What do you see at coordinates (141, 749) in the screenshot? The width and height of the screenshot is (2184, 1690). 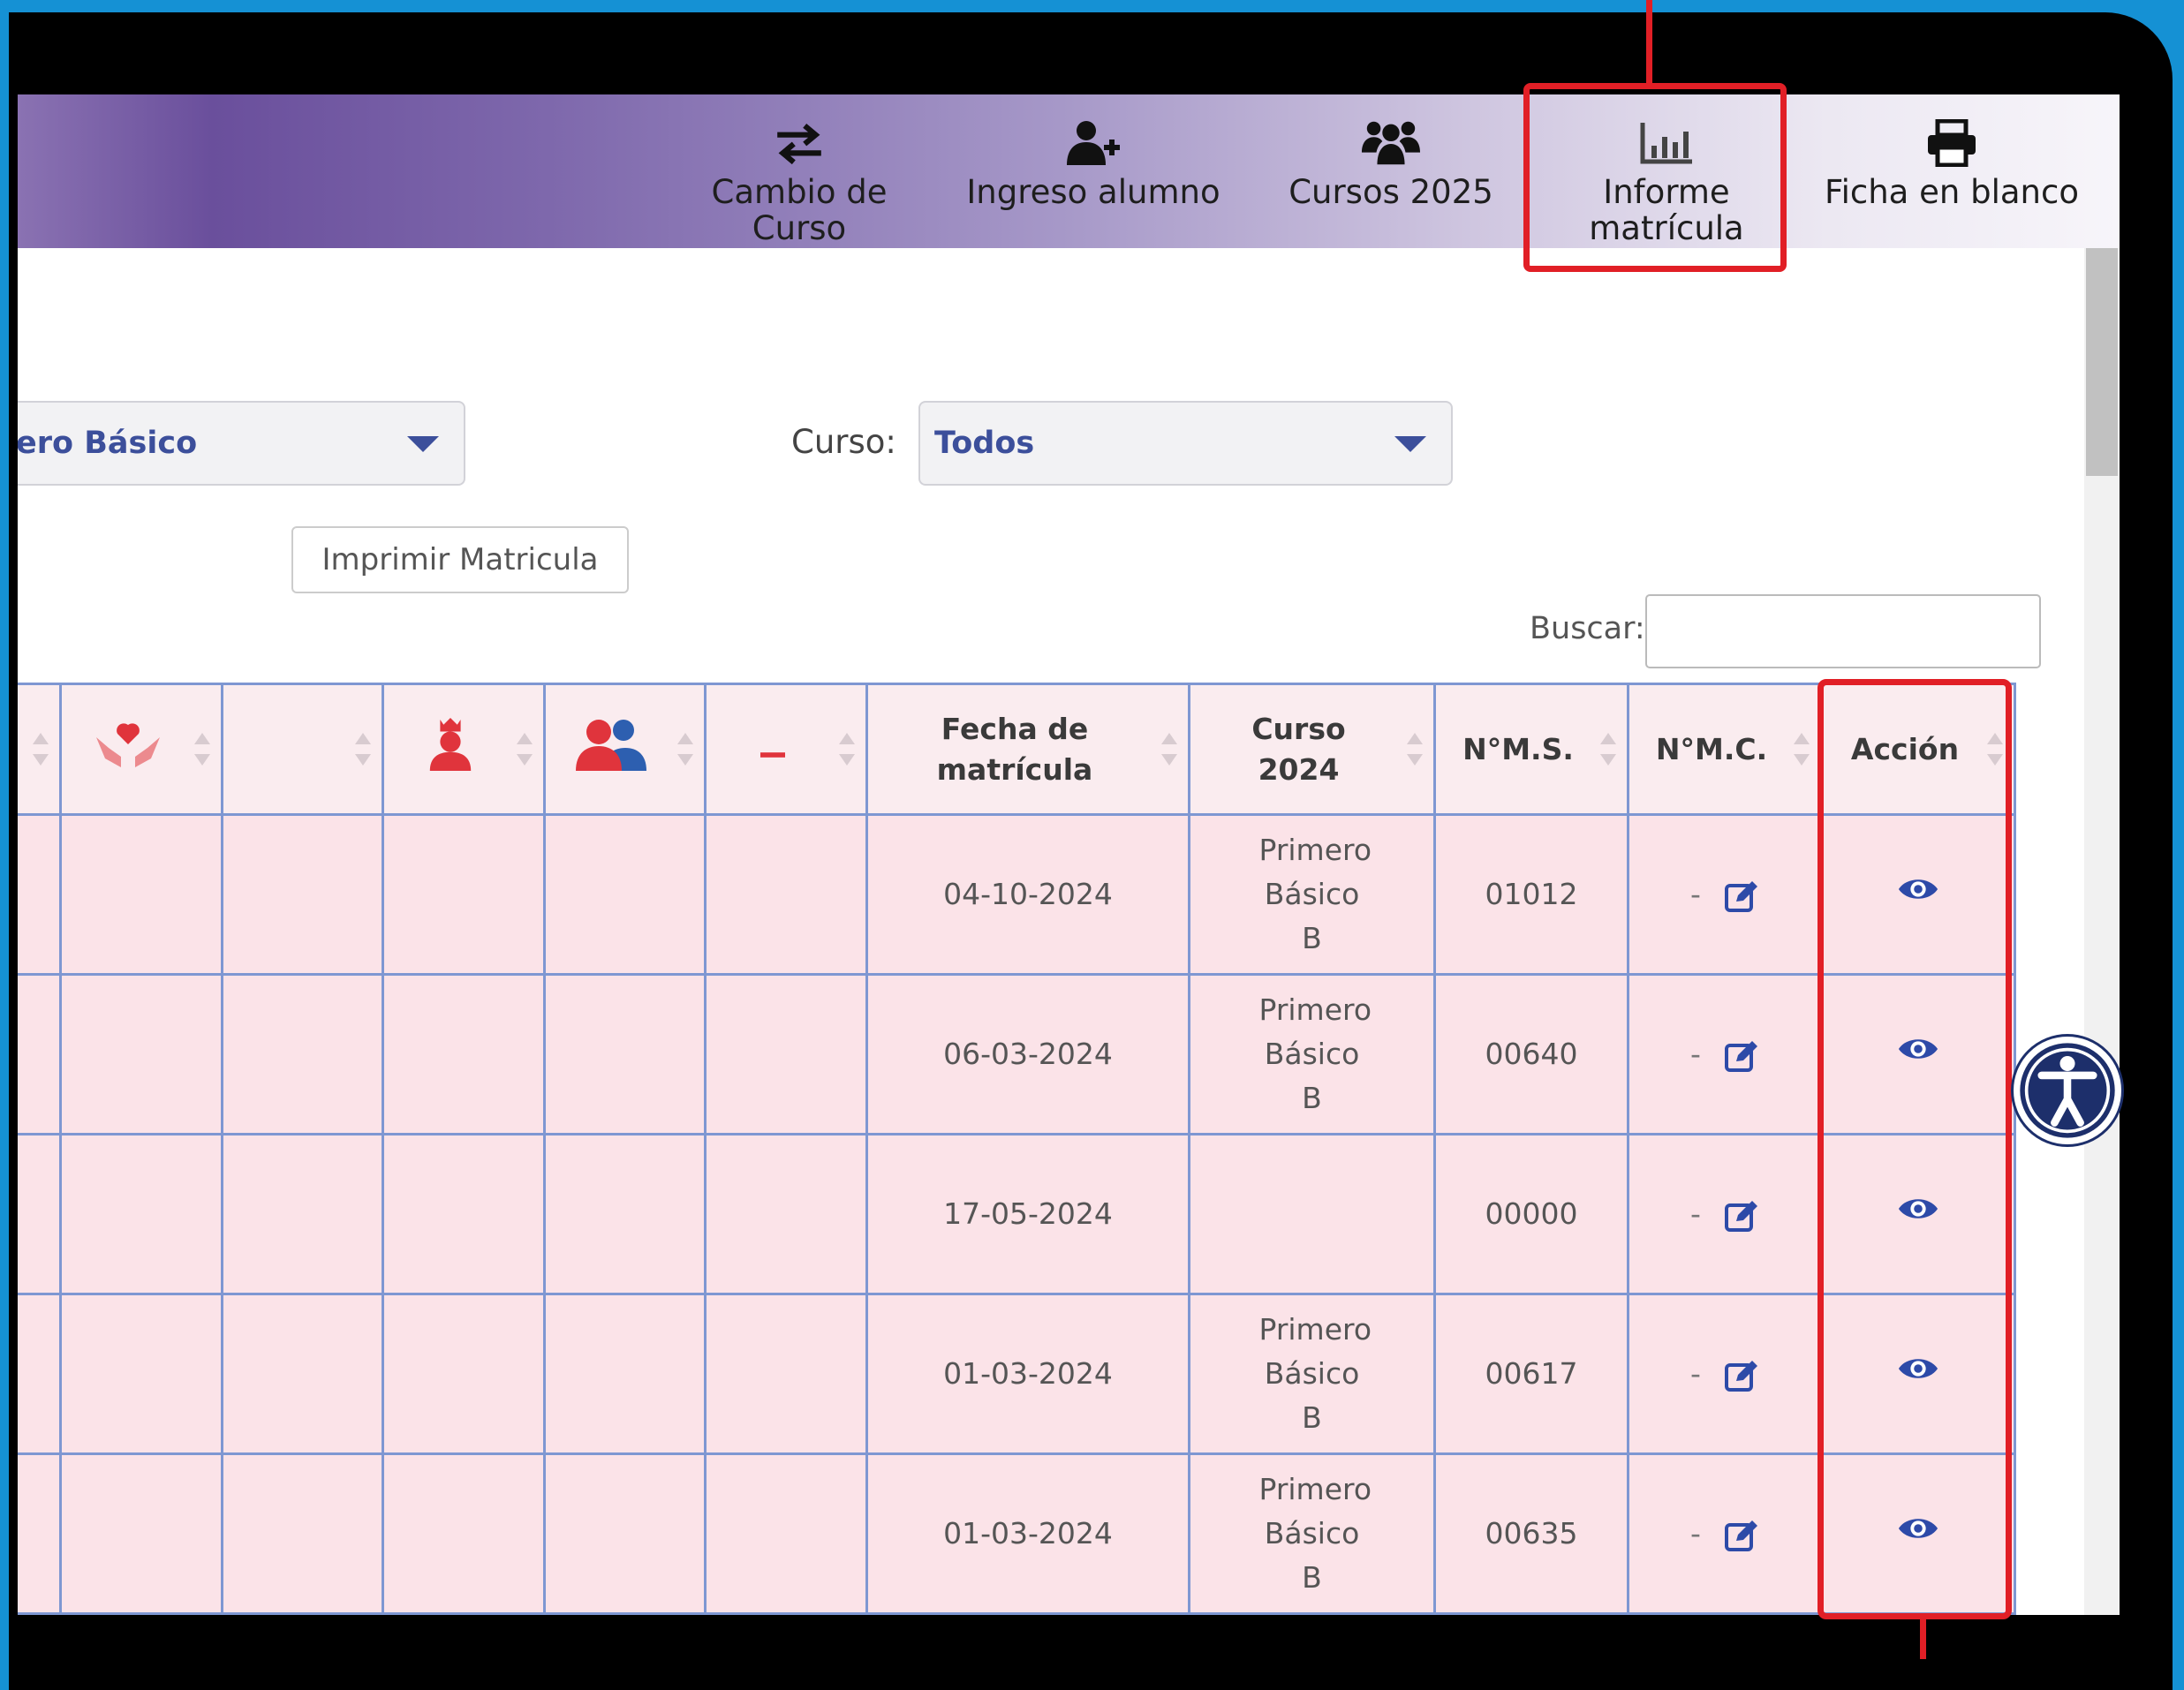 I see `col-header-hands` at bounding box center [141, 749].